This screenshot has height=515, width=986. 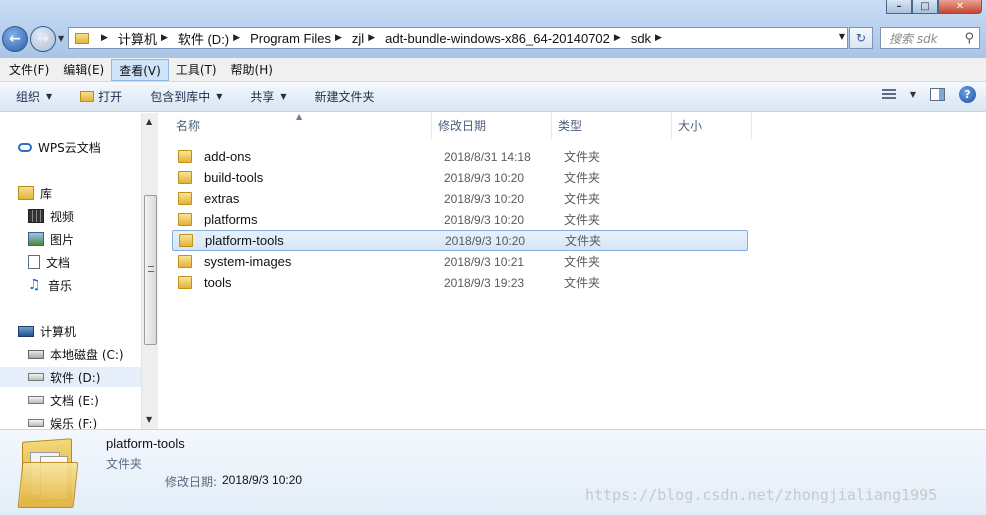 I want to click on search-icon: ⚲, so click(x=969, y=38).